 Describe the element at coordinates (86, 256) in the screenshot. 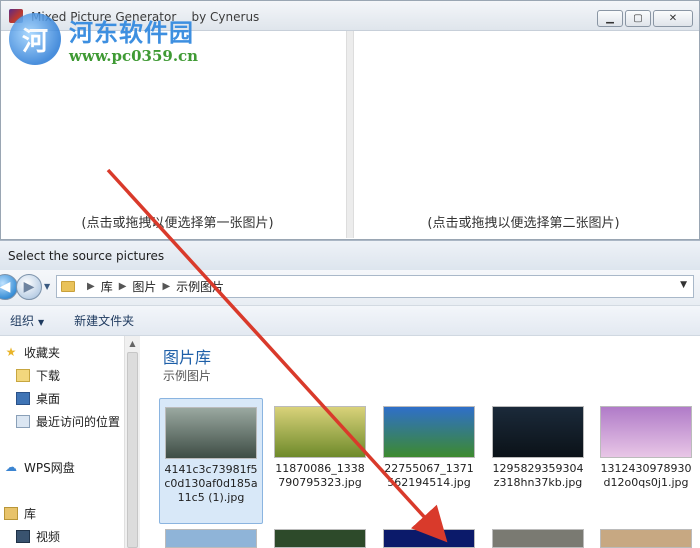

I see `dialog-title: Select the source pictures` at that location.